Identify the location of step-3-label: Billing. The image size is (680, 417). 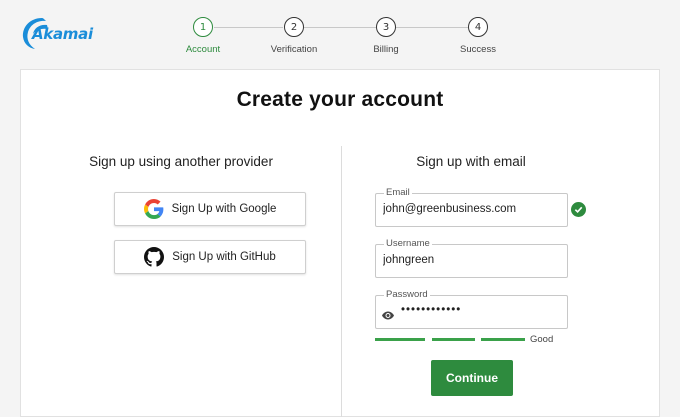
(386, 49).